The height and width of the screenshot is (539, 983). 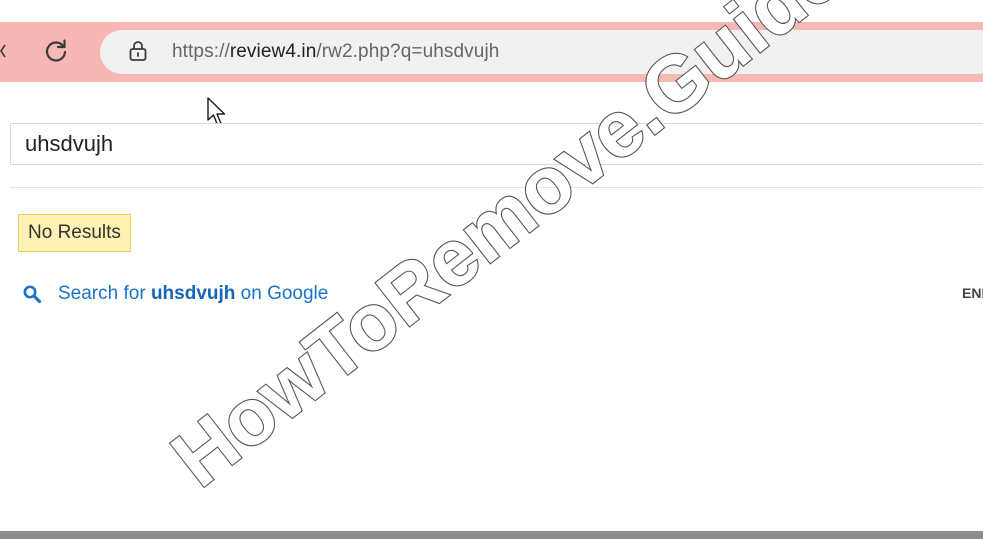 What do you see at coordinates (104, 293) in the screenshot?
I see `search-google-prefix: Search for` at bounding box center [104, 293].